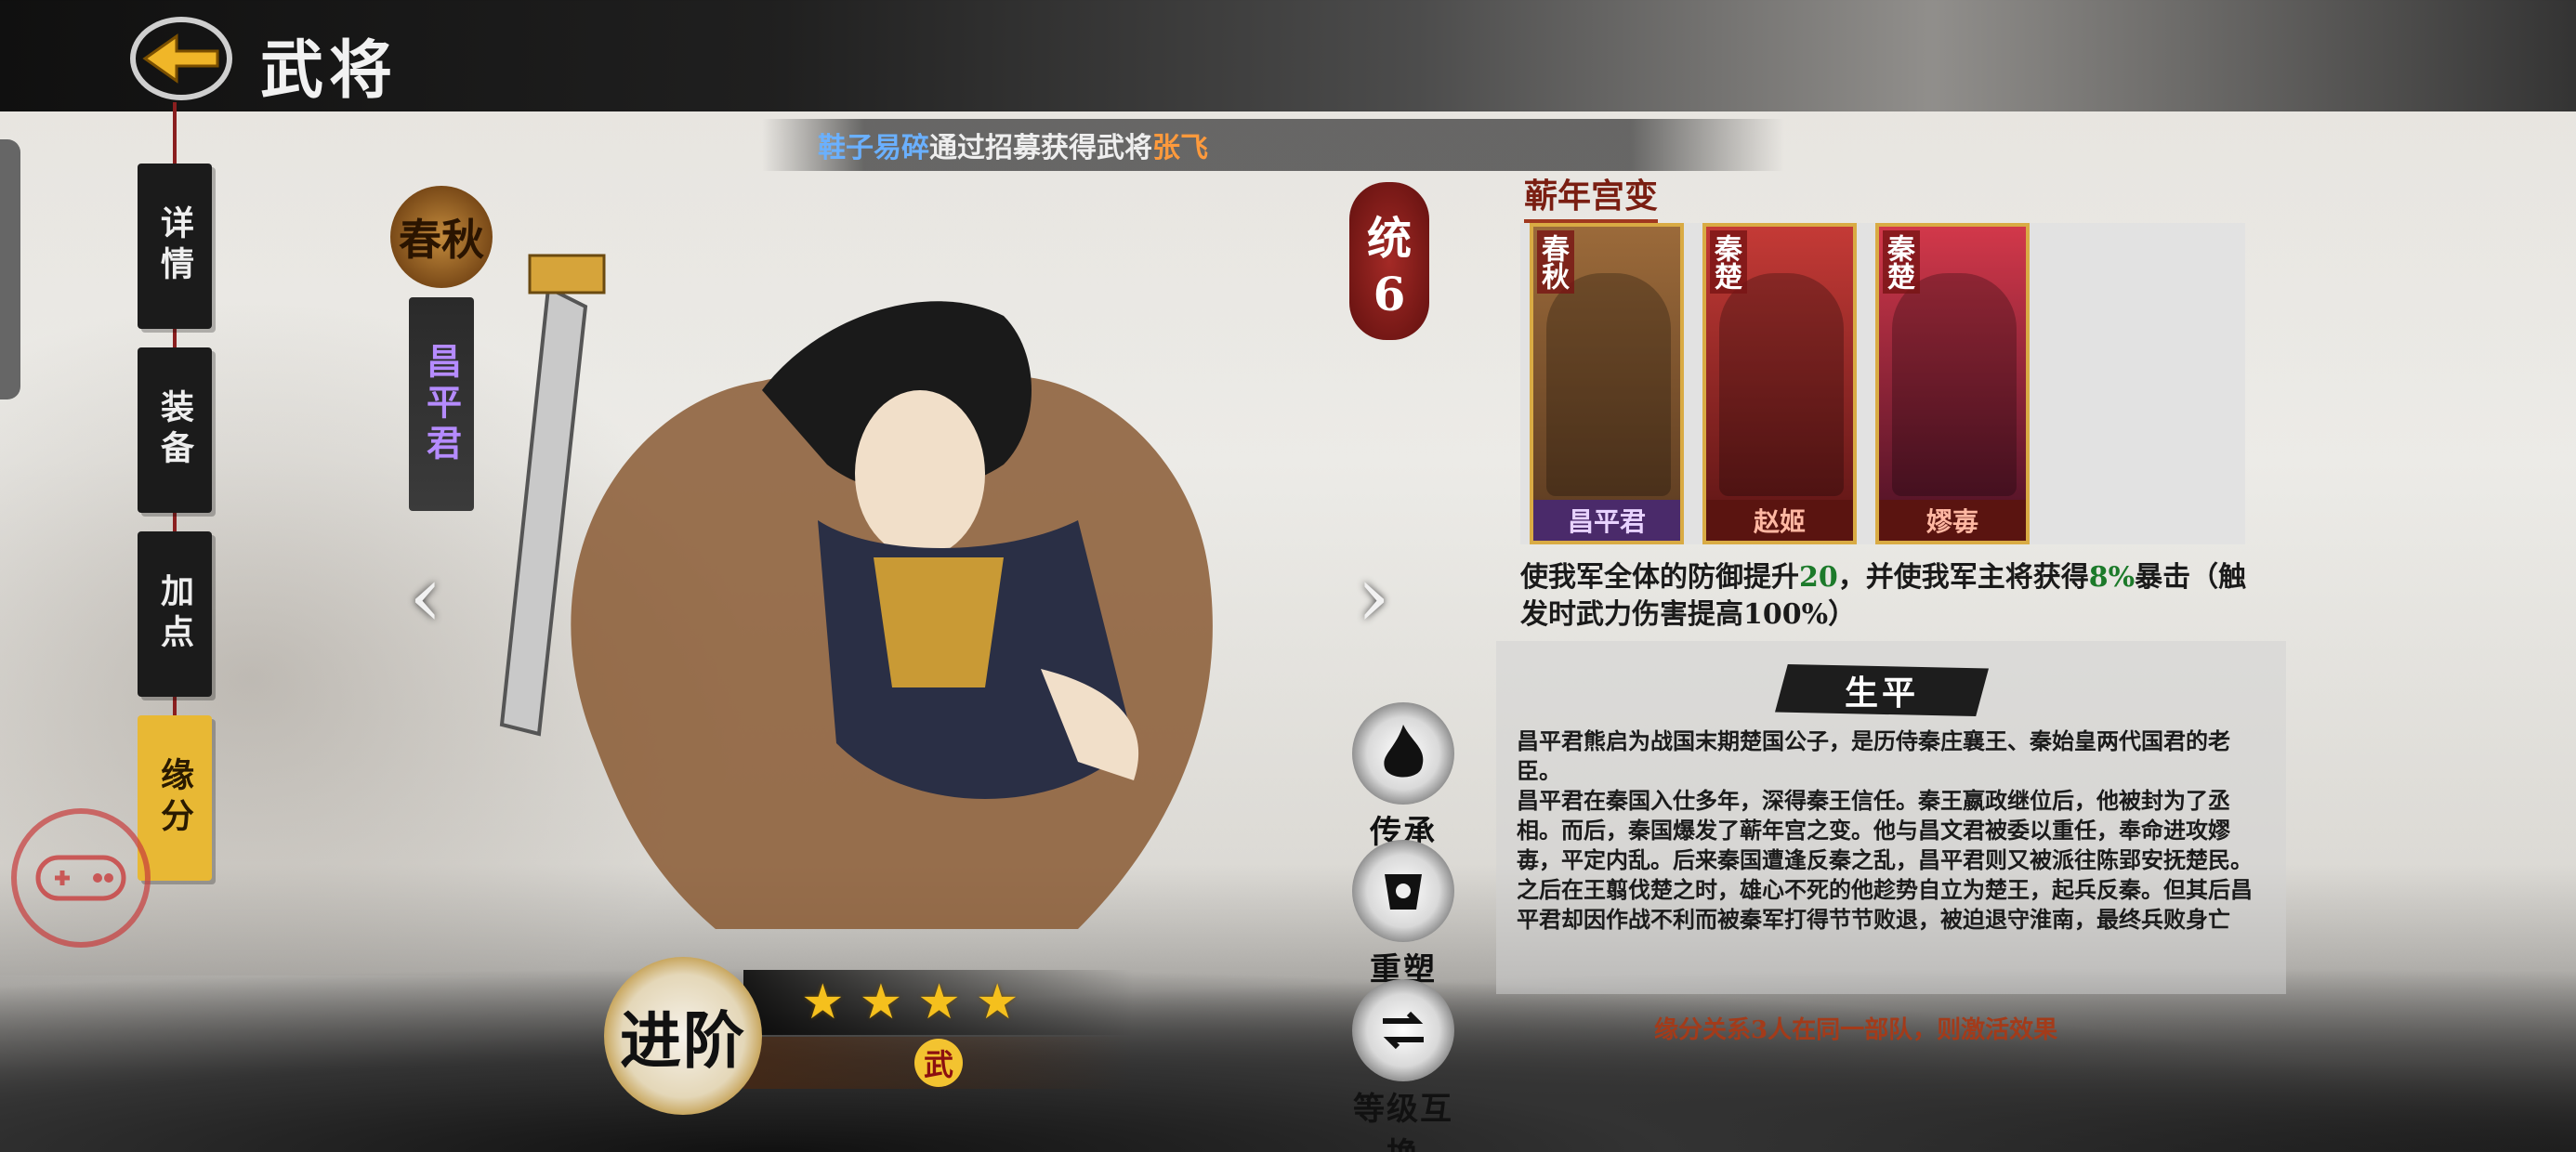 This screenshot has height=1152, width=2576. What do you see at coordinates (873, 148) in the screenshot?
I see `notice-player-name: 鞋子易碎` at bounding box center [873, 148].